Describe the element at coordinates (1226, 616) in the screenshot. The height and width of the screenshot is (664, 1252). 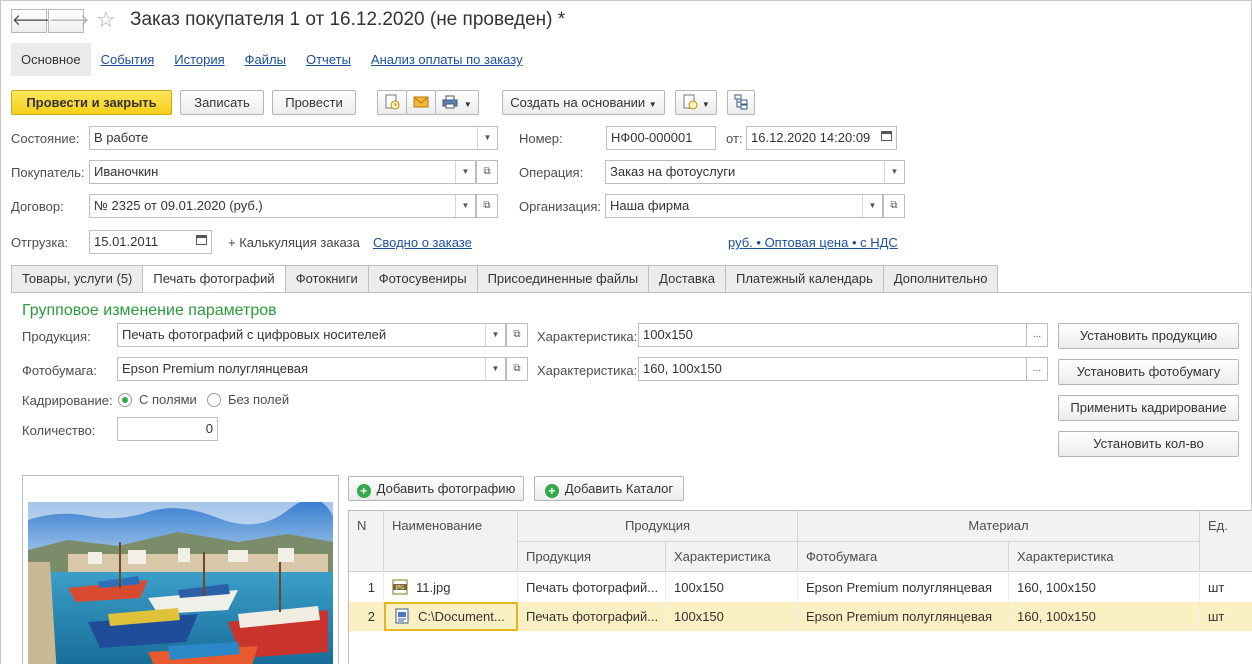
I see `row-2-unit: шт` at that location.